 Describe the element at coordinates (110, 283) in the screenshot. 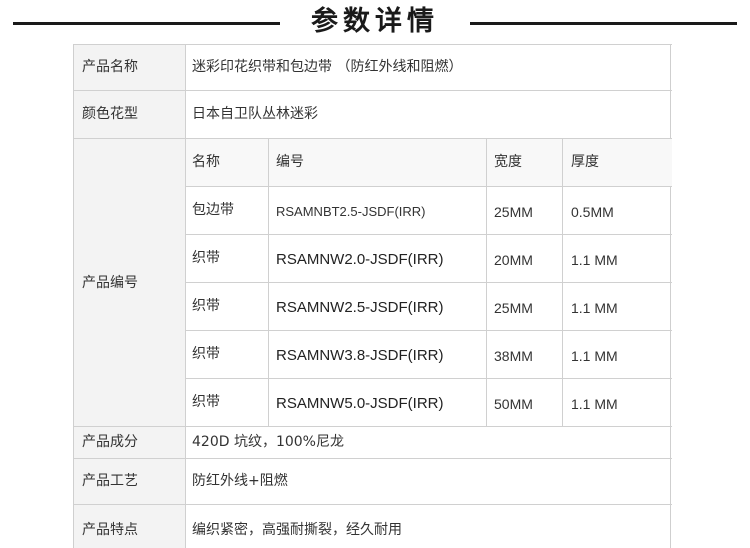

I see `label-product-code: 产品编号` at that location.